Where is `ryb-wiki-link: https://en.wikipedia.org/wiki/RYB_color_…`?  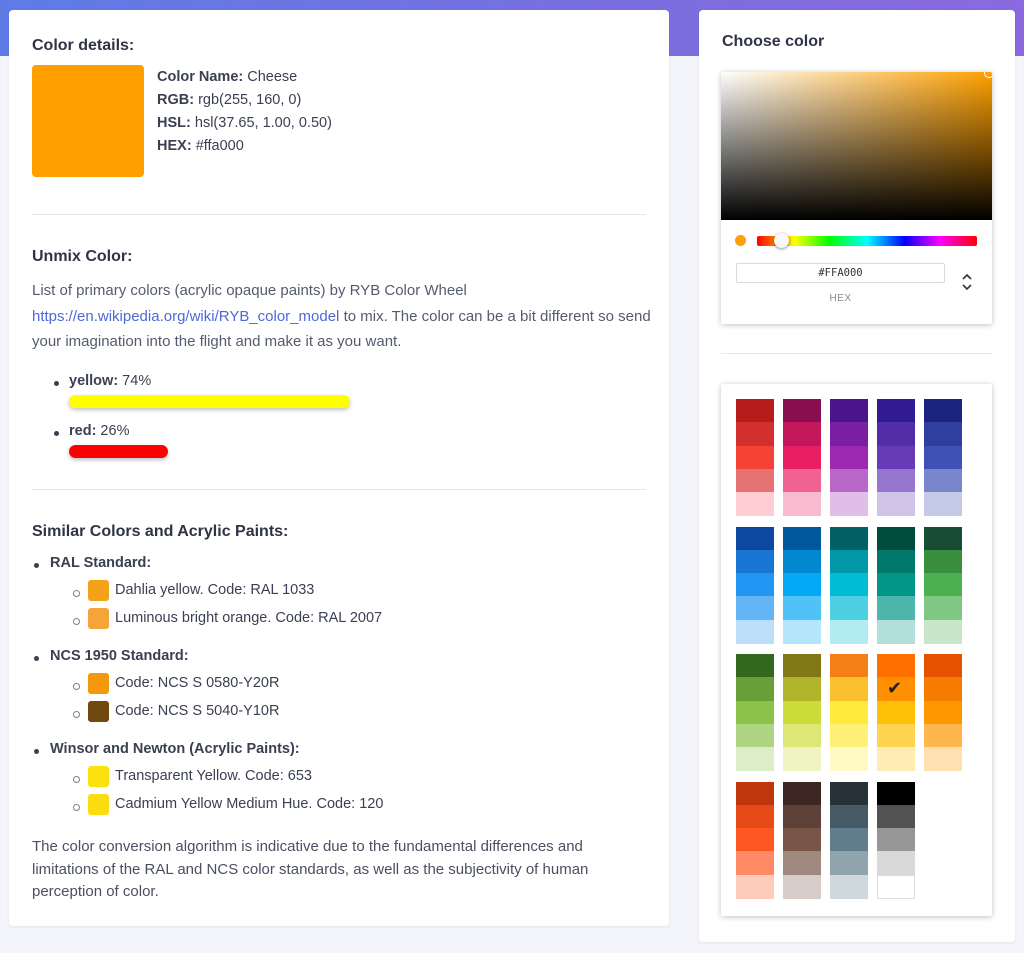
ryb-wiki-link: https://en.wikipedia.org/wiki/RYB_color_… is located at coordinates (185, 316).